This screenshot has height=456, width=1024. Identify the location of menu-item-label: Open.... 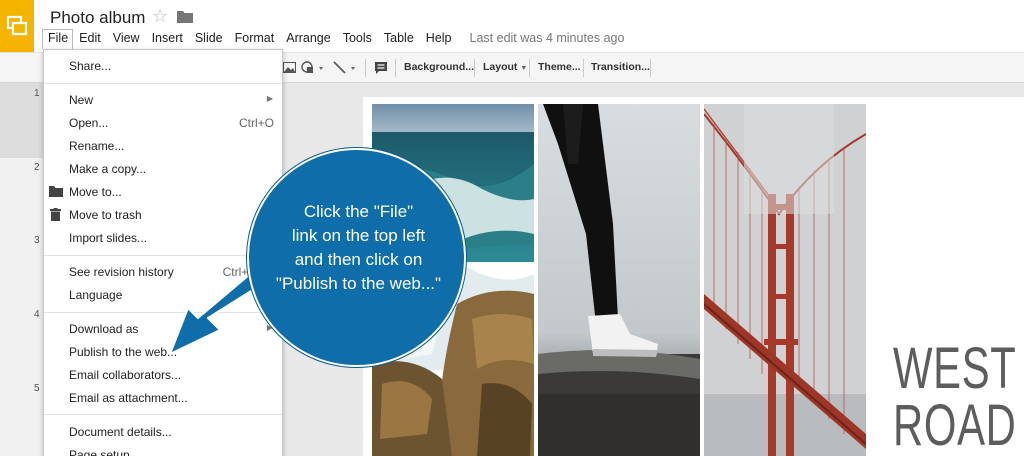
(89, 123).